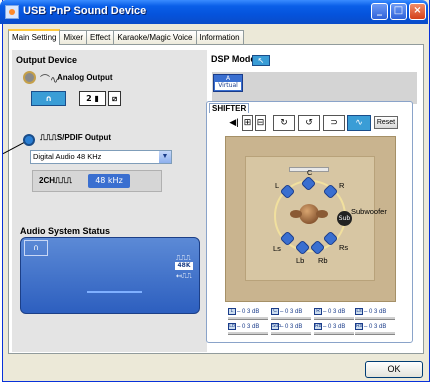 The image size is (430, 382). Describe the element at coordinates (344, 218) in the screenshot. I see `subwoofer-icon: Sub` at that location.